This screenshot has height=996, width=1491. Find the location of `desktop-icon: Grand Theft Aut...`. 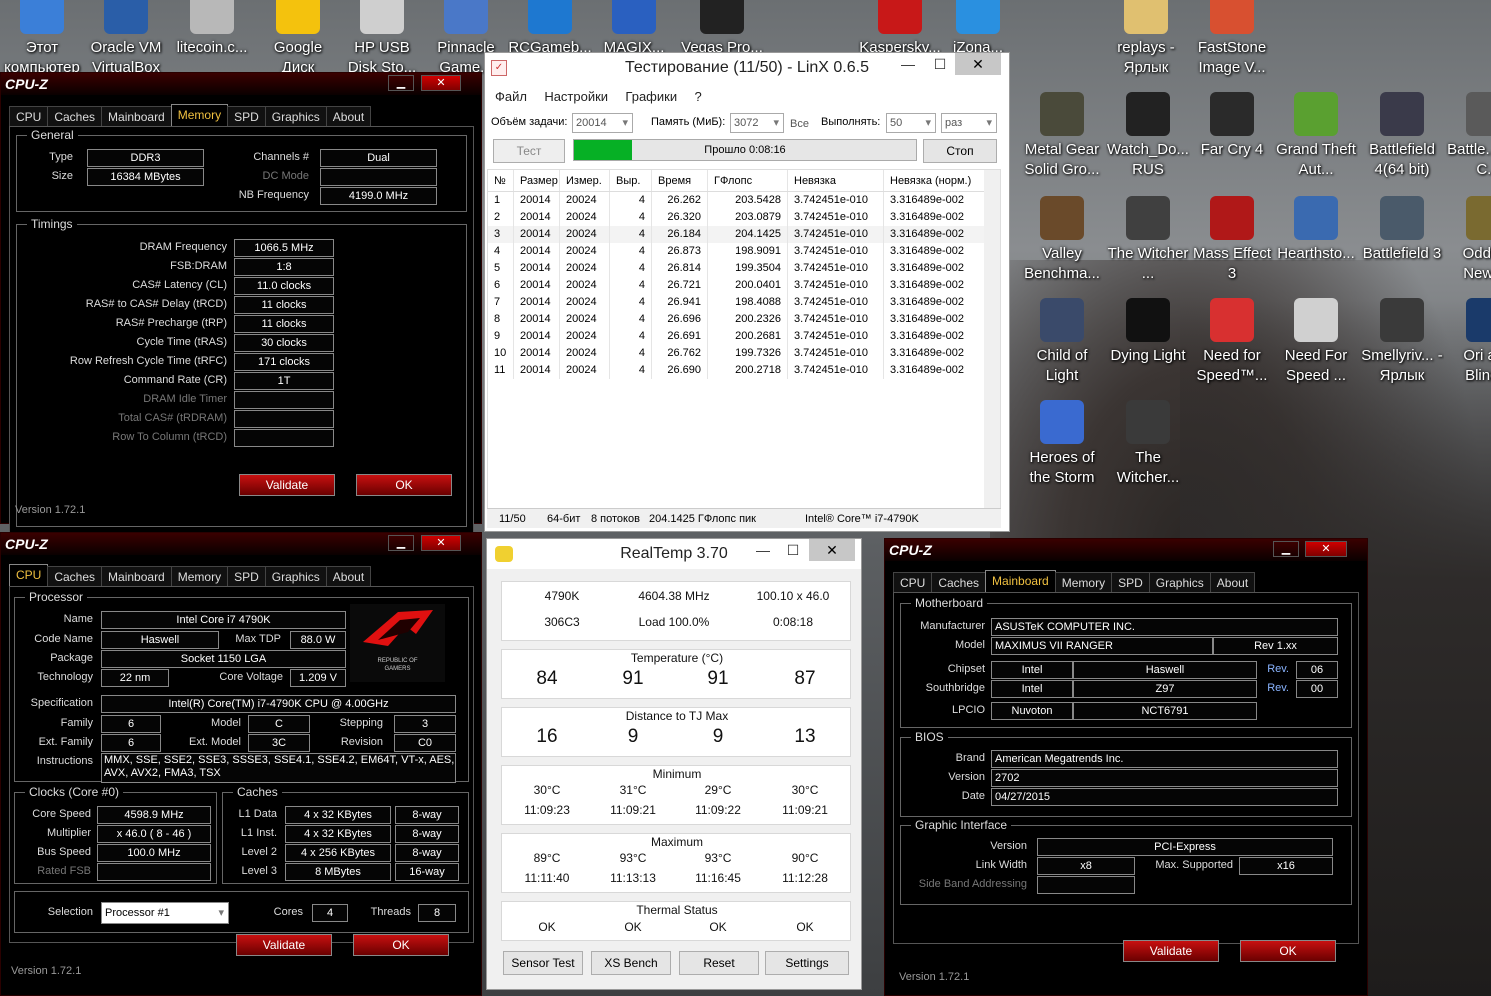

desktop-icon: Grand Theft Aut... is located at coordinates (1316, 137).